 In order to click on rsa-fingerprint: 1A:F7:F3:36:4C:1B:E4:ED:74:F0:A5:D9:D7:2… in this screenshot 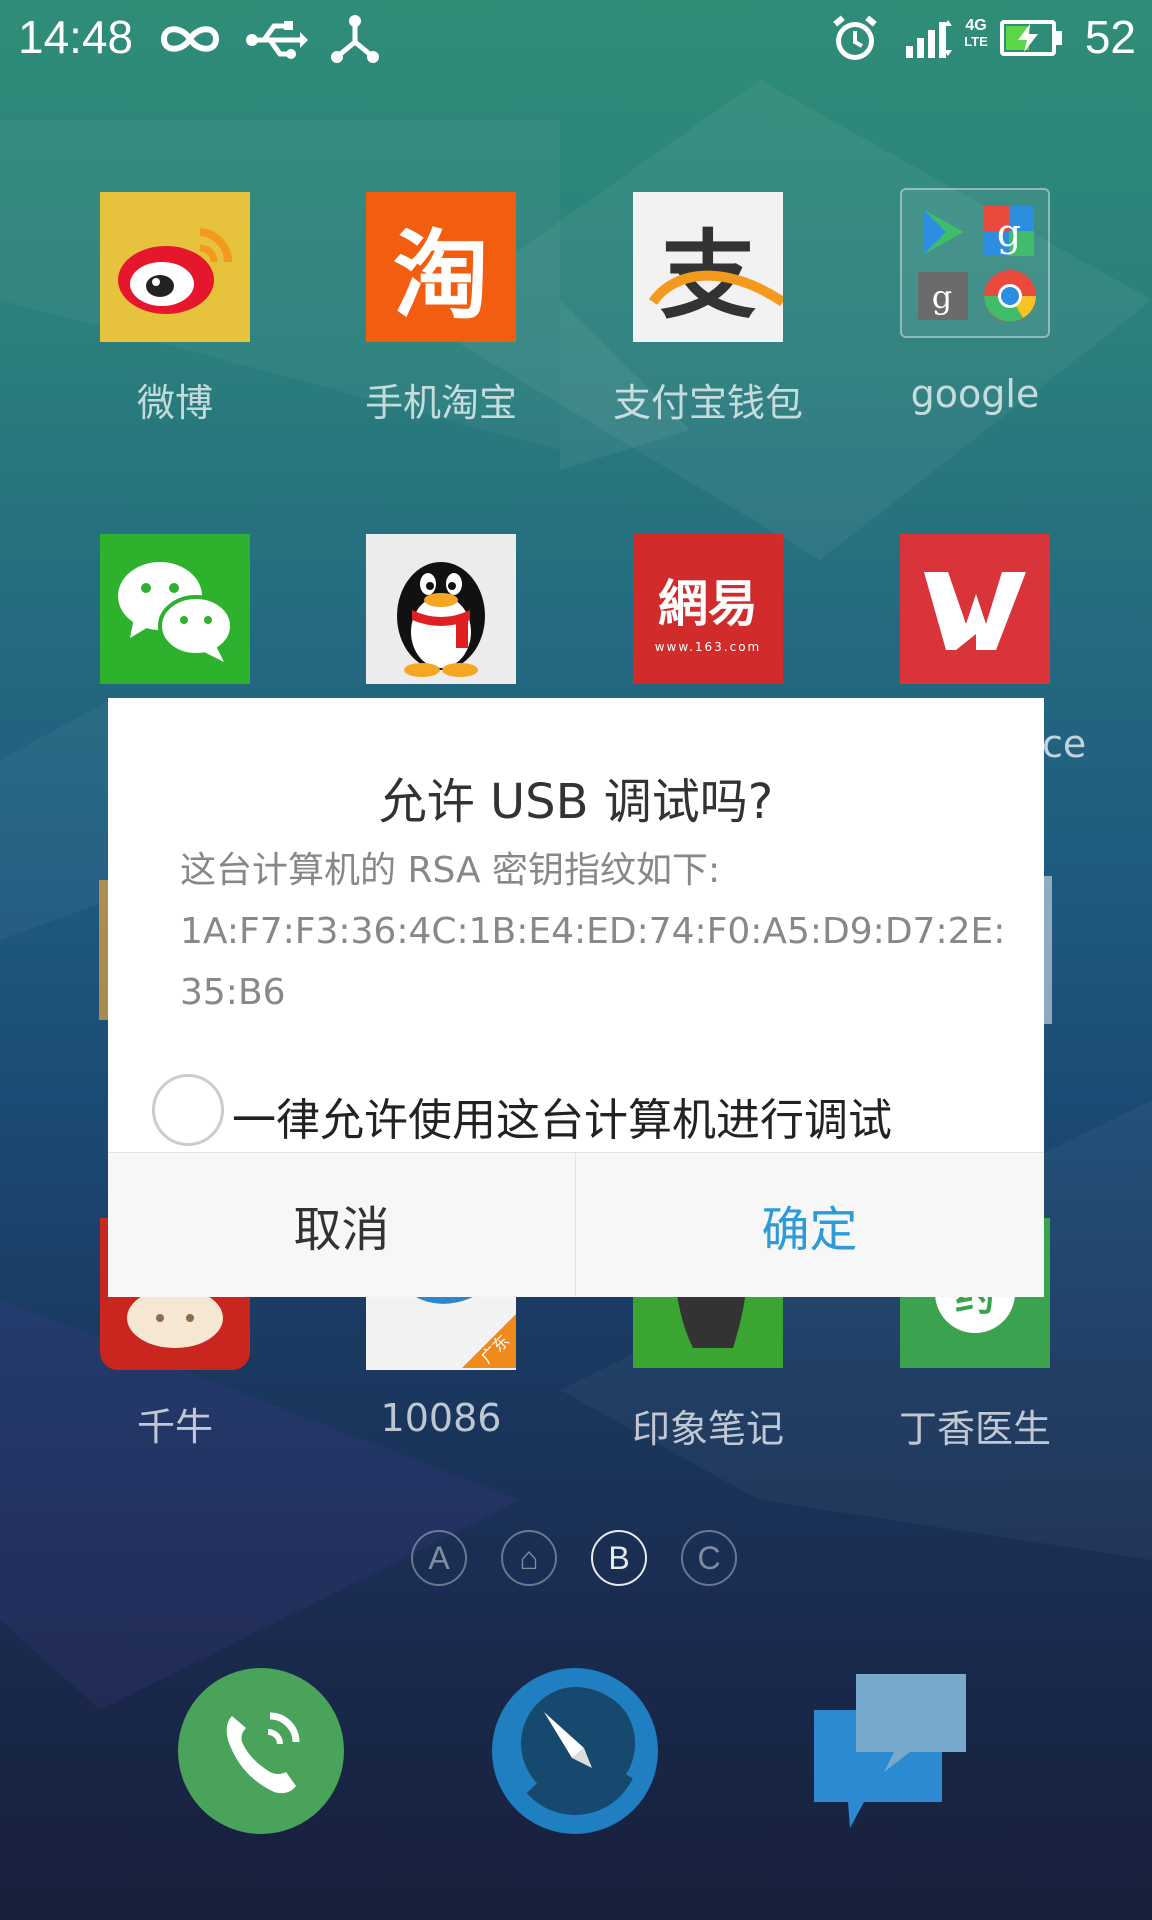, I will do `click(593, 931)`.